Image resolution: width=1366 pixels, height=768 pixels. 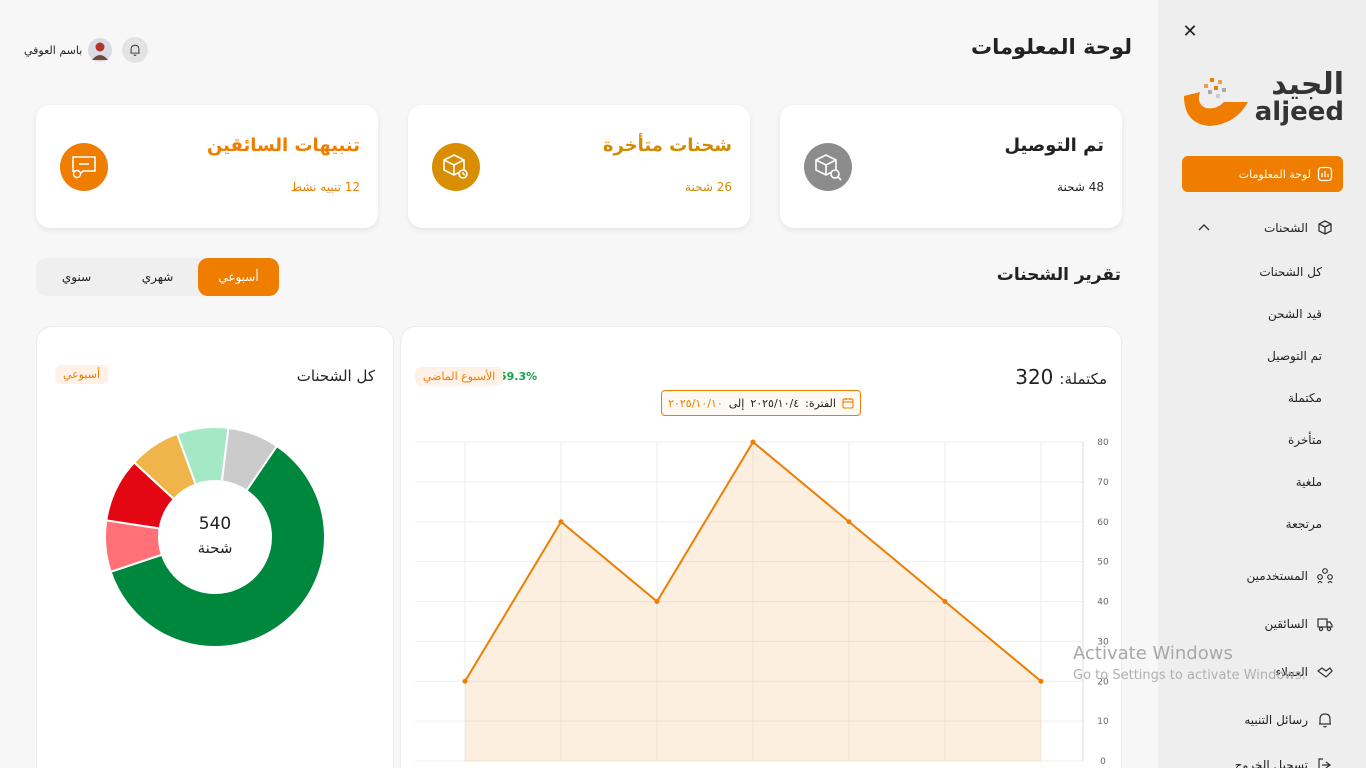 What do you see at coordinates (207, 166) in the screenshot?
I see `card-driver-alerts: تنبيهات السائقين 12 تنبيه نشط` at bounding box center [207, 166].